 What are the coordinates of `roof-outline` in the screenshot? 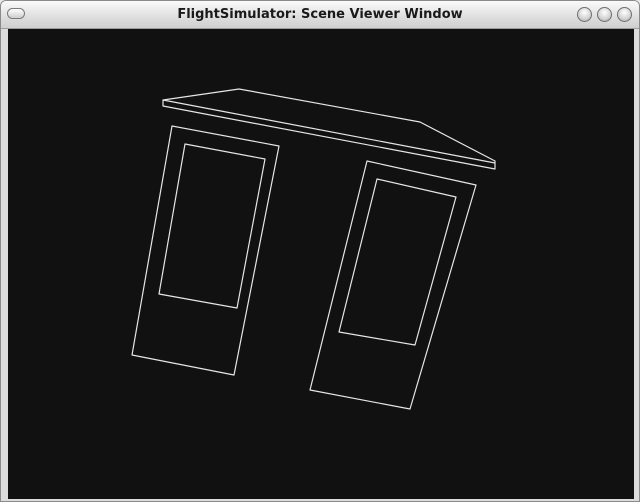 It's located at (329, 129).